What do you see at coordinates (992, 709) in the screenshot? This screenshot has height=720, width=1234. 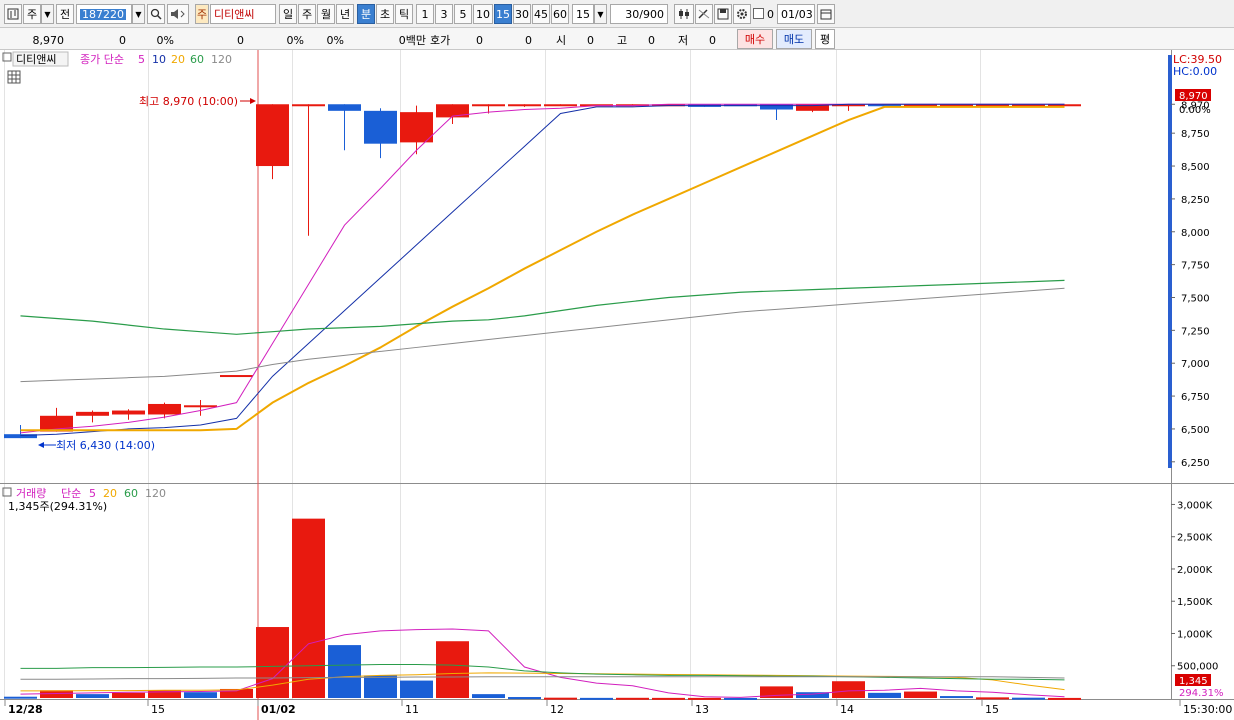 I see `time-tick-label: 15` at bounding box center [992, 709].